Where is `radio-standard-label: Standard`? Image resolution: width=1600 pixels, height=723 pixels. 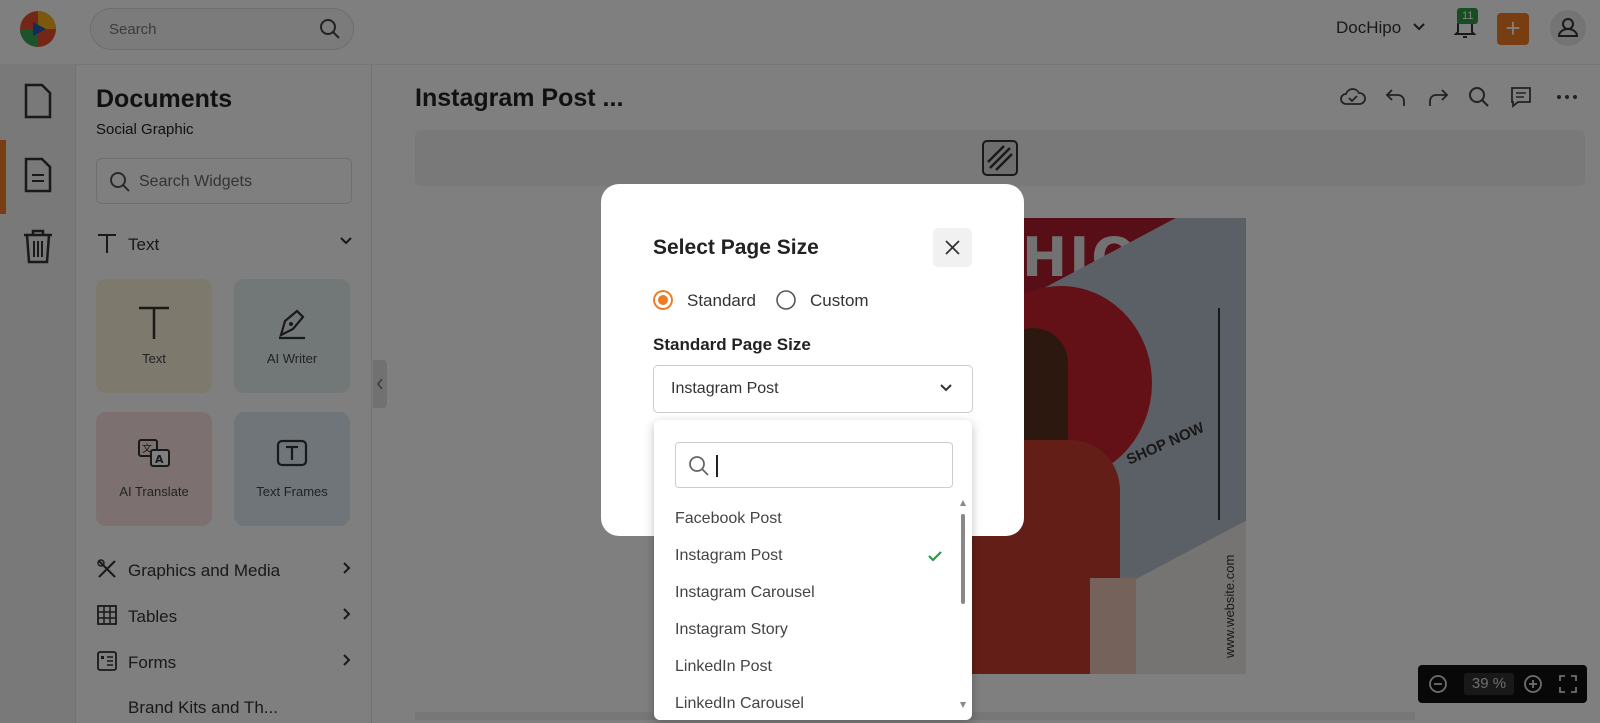 radio-standard-label: Standard is located at coordinates (721, 300).